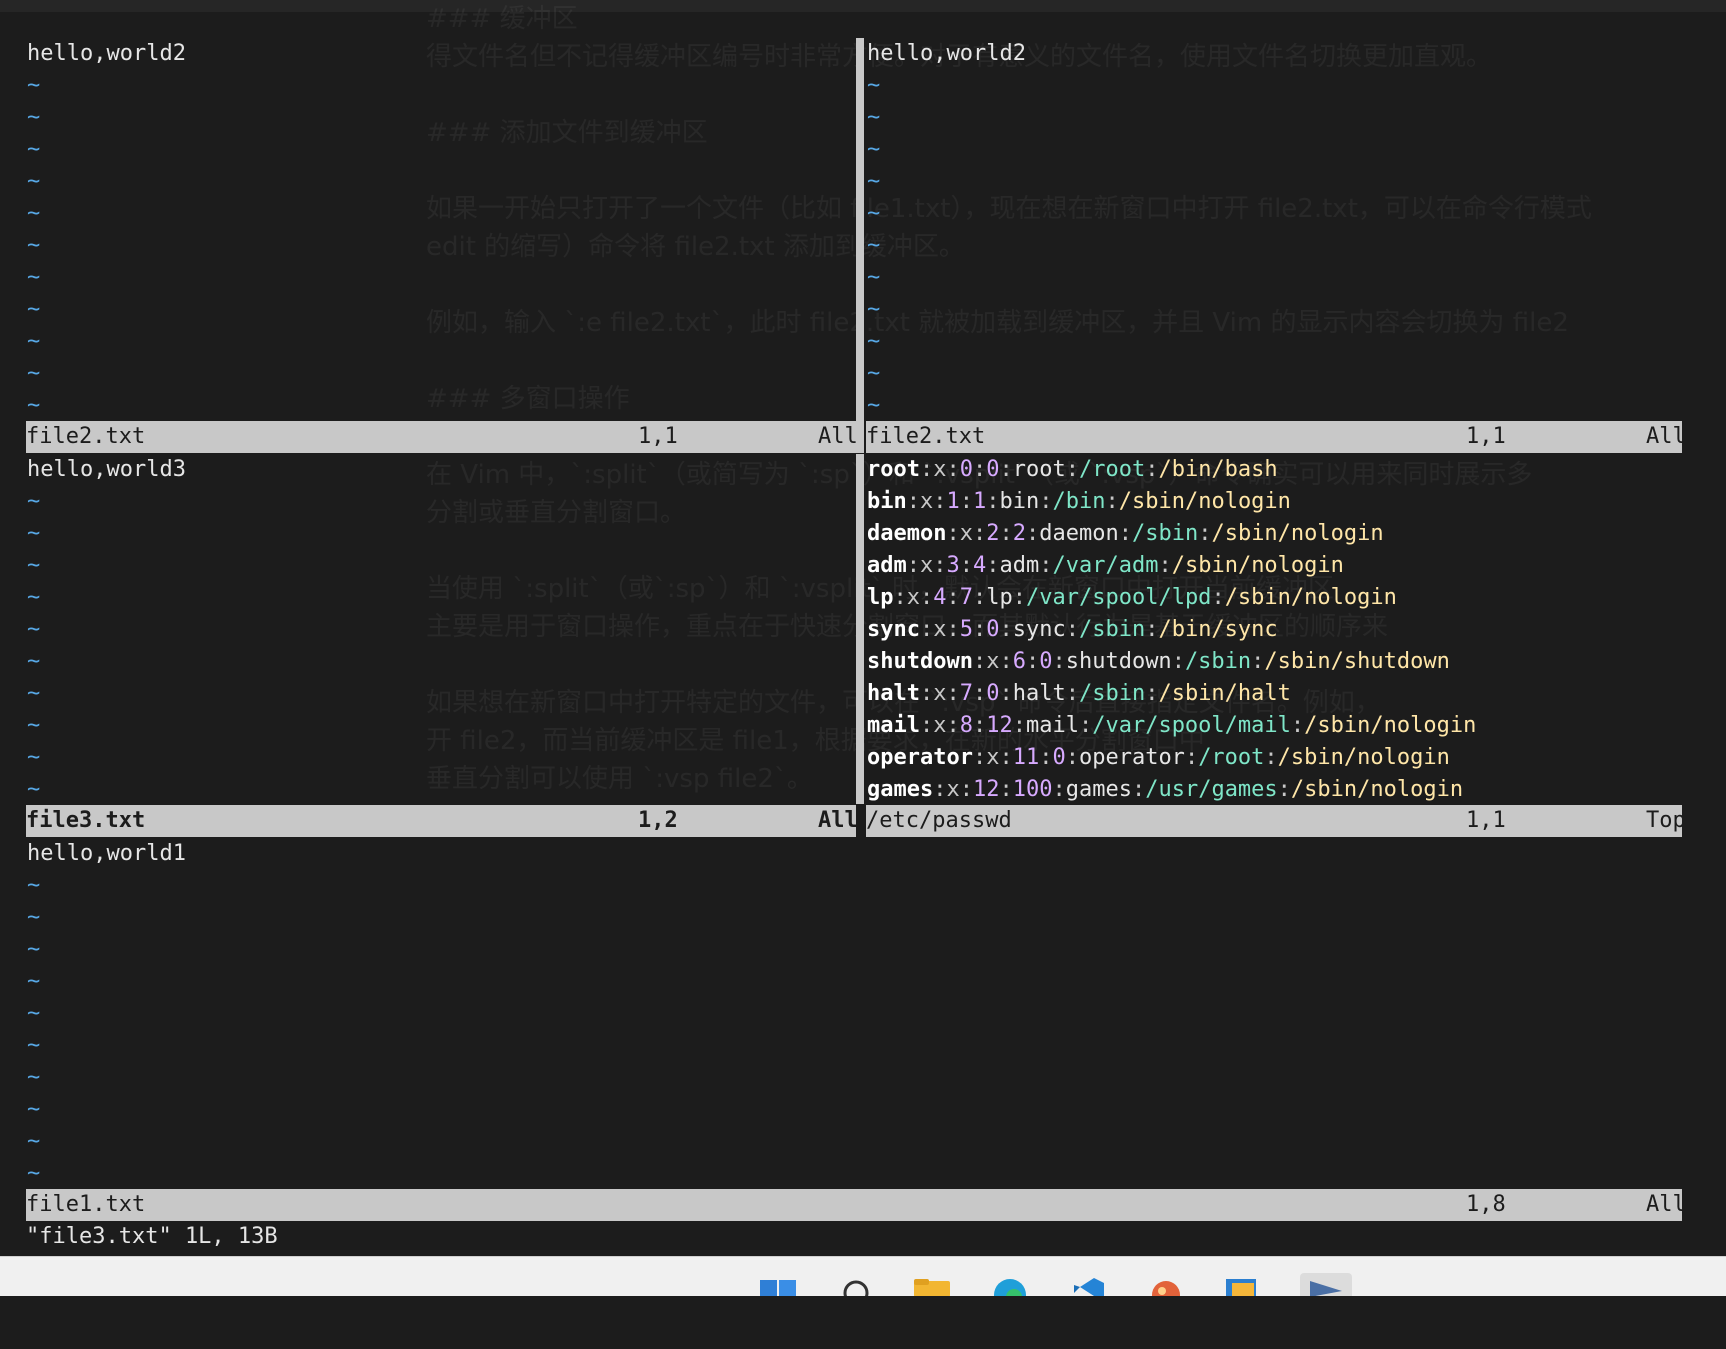 The image size is (1726, 1349). I want to click on statusline-position: 1,8, so click(1486, 1204).